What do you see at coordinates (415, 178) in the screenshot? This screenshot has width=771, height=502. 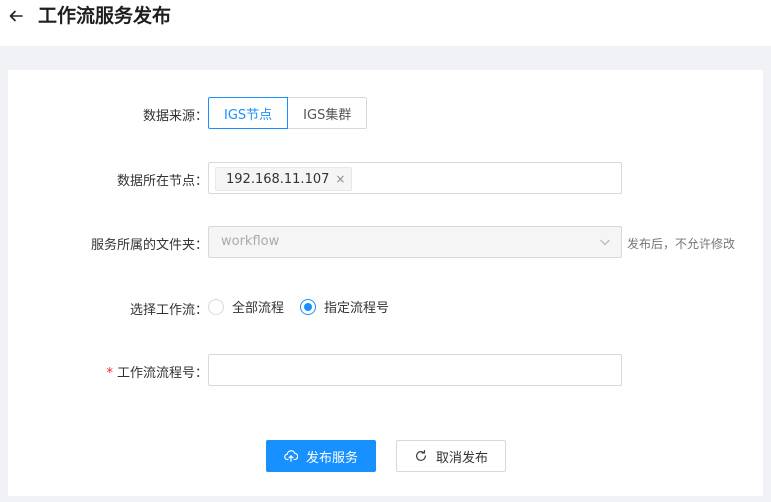 I see `node-select: 192.168.11.107 ×` at bounding box center [415, 178].